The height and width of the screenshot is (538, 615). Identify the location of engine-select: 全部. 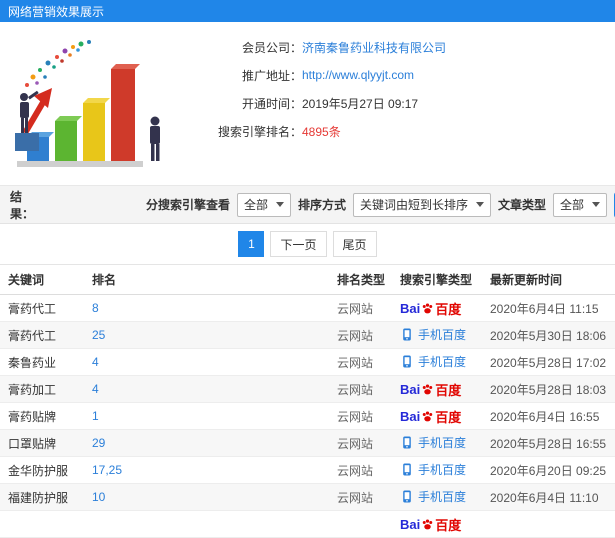
(264, 204).